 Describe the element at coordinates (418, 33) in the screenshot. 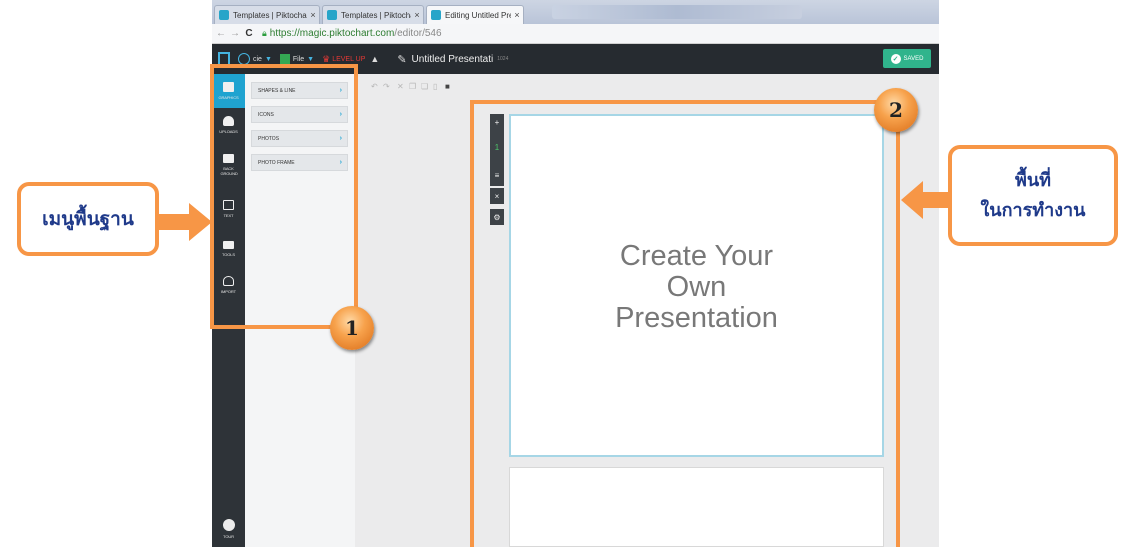

I see `url-path: /editor/546` at that location.